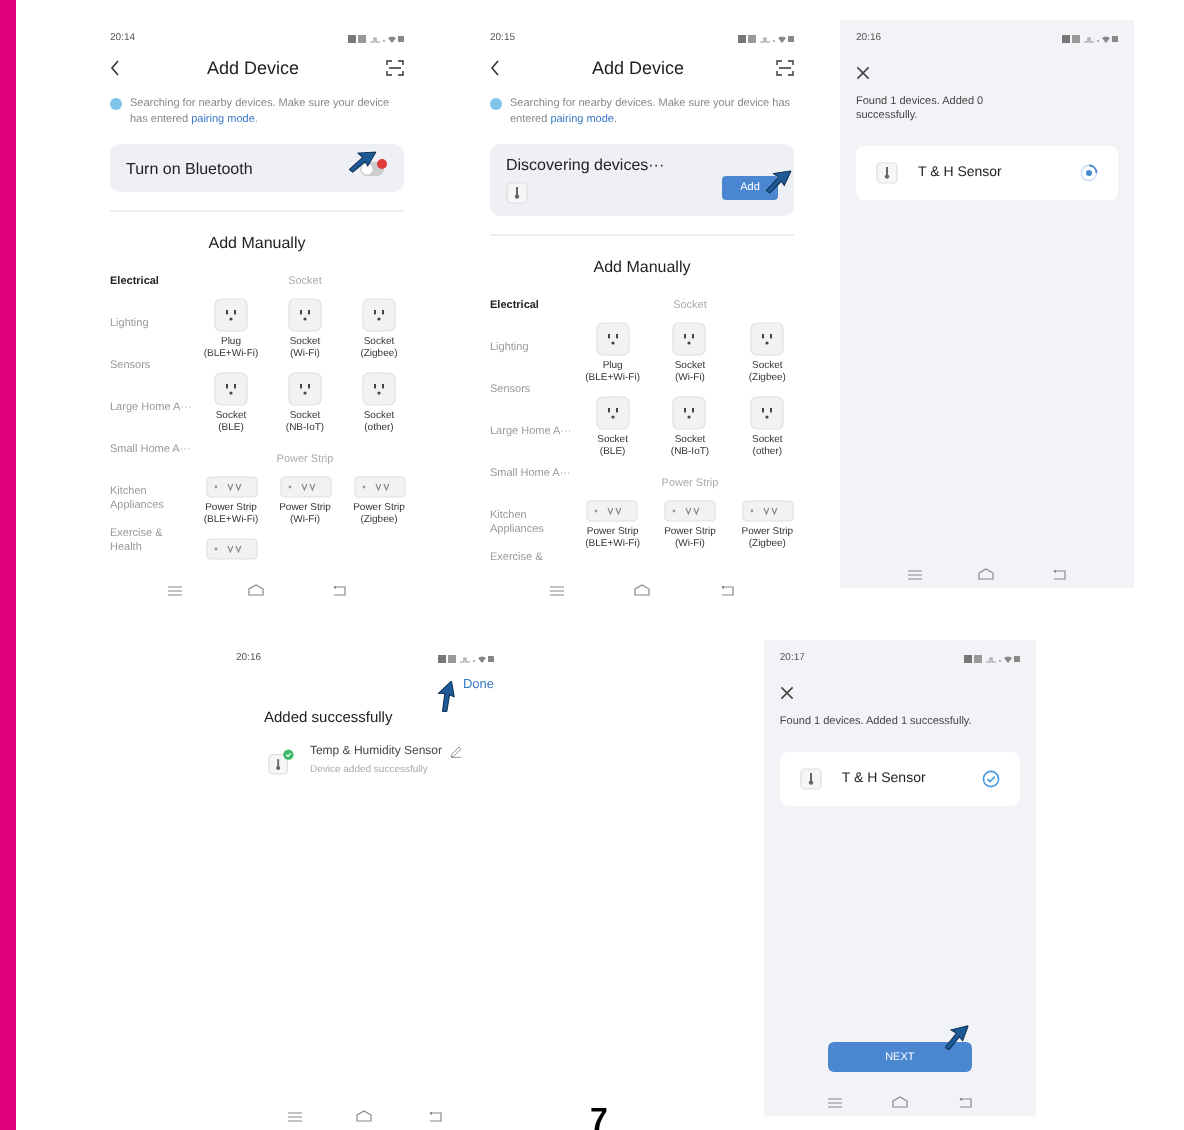 This screenshot has width=1184, height=1130. What do you see at coordinates (281, 761) in the screenshot?
I see `sensor-added-icon` at bounding box center [281, 761].